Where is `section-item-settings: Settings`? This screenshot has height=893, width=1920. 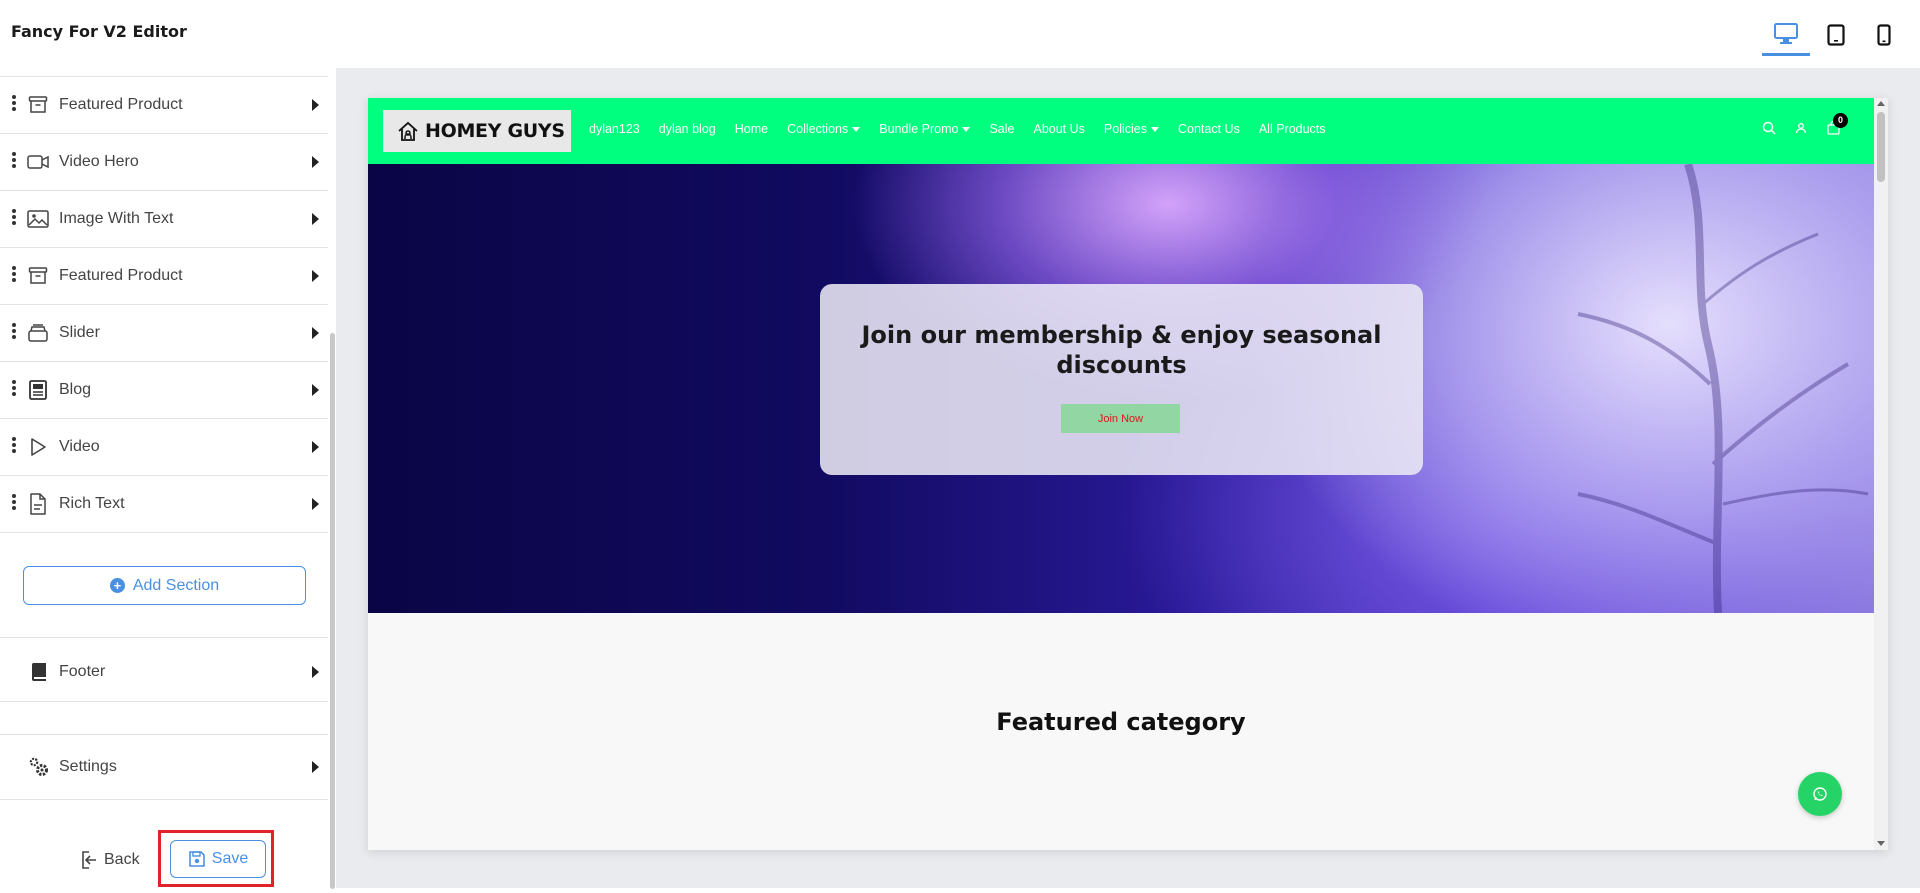 section-item-settings: Settings is located at coordinates (164, 767).